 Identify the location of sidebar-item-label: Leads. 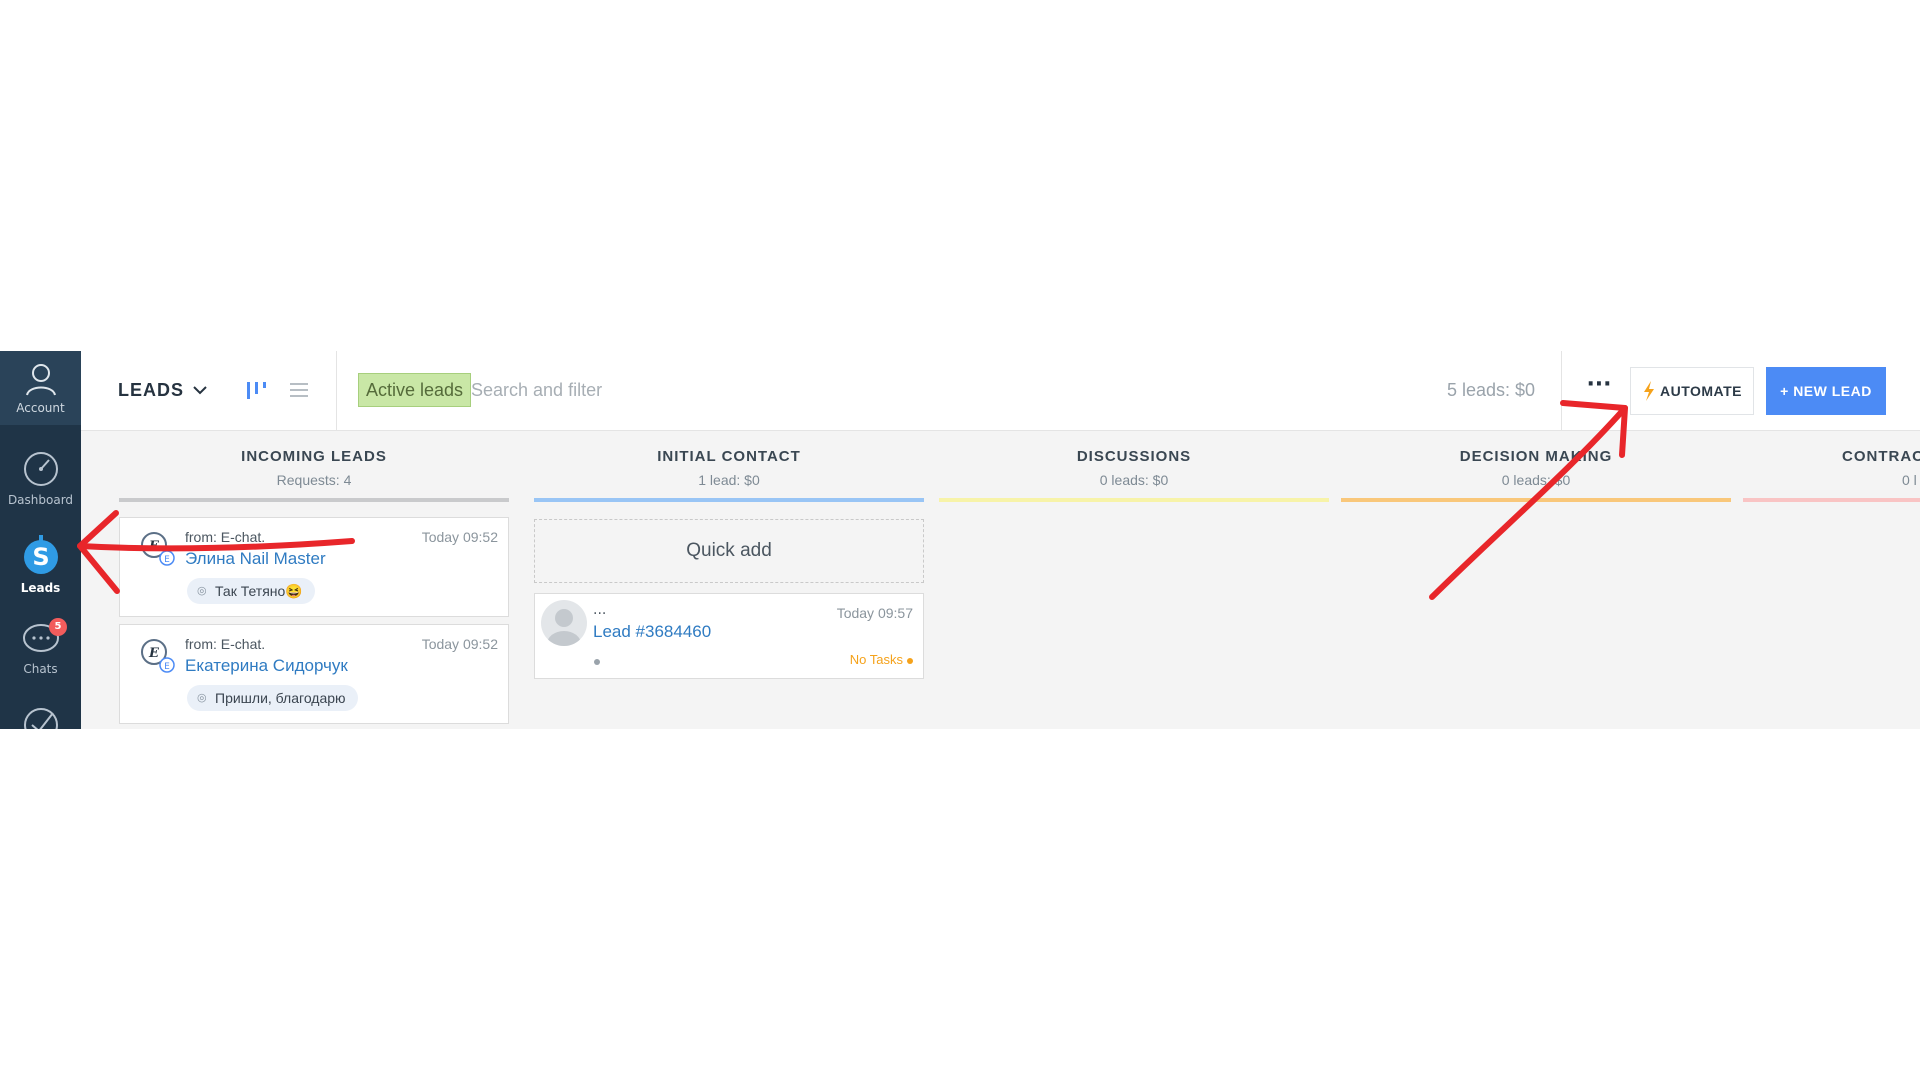
(40, 588).